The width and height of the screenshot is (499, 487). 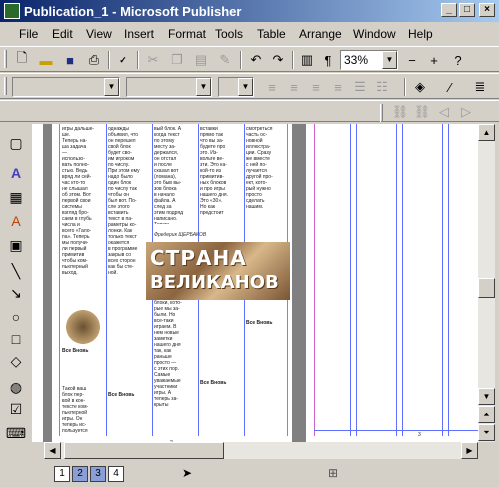 What do you see at coordinates (382, 87) in the screenshot?
I see `numbering-icon: ☷` at bounding box center [382, 87].